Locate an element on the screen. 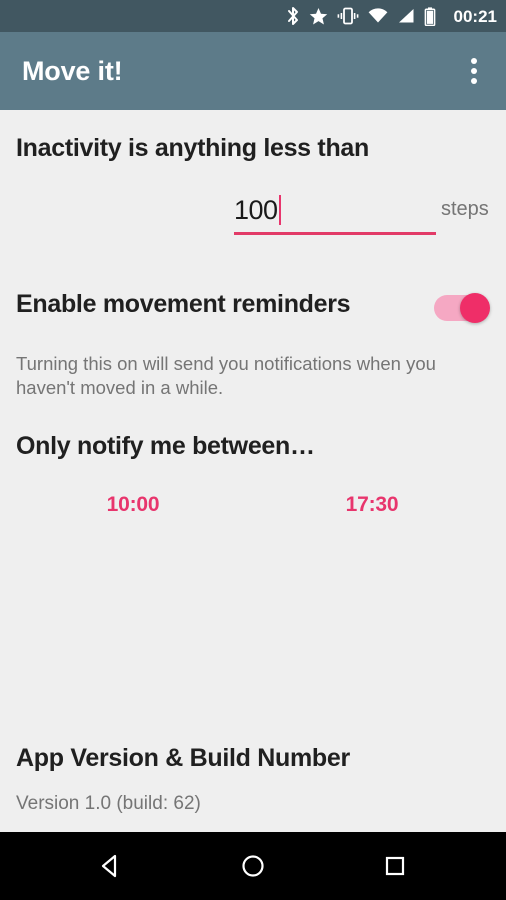 Image resolution: width=506 pixels, height=900 pixels. start-time-button: 10:00 is located at coordinates (133, 505).